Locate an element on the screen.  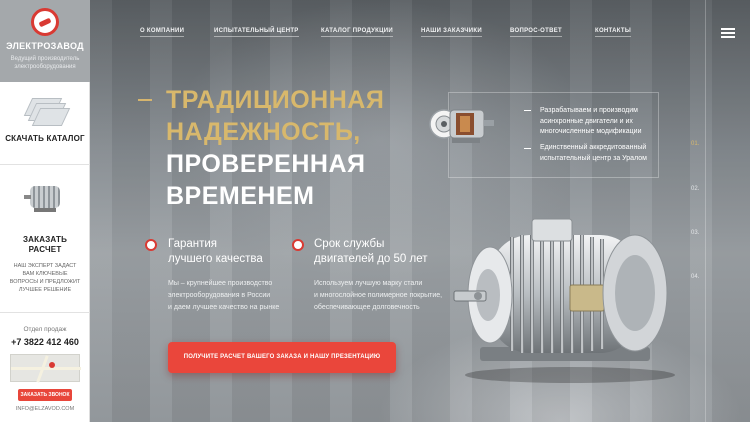
slide-page-1: 01. is located at coordinates (695, 144).